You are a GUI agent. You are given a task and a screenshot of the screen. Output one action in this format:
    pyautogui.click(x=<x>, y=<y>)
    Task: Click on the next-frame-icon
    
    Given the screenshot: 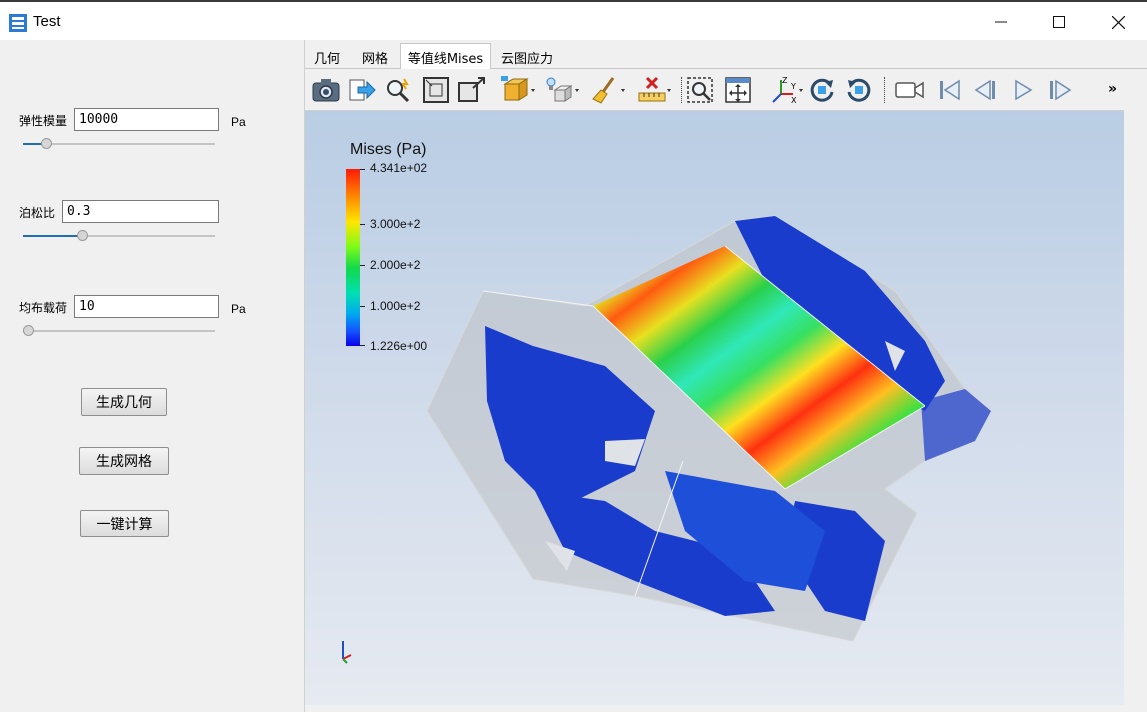 What is the action you would take?
    pyautogui.click(x=1061, y=90)
    